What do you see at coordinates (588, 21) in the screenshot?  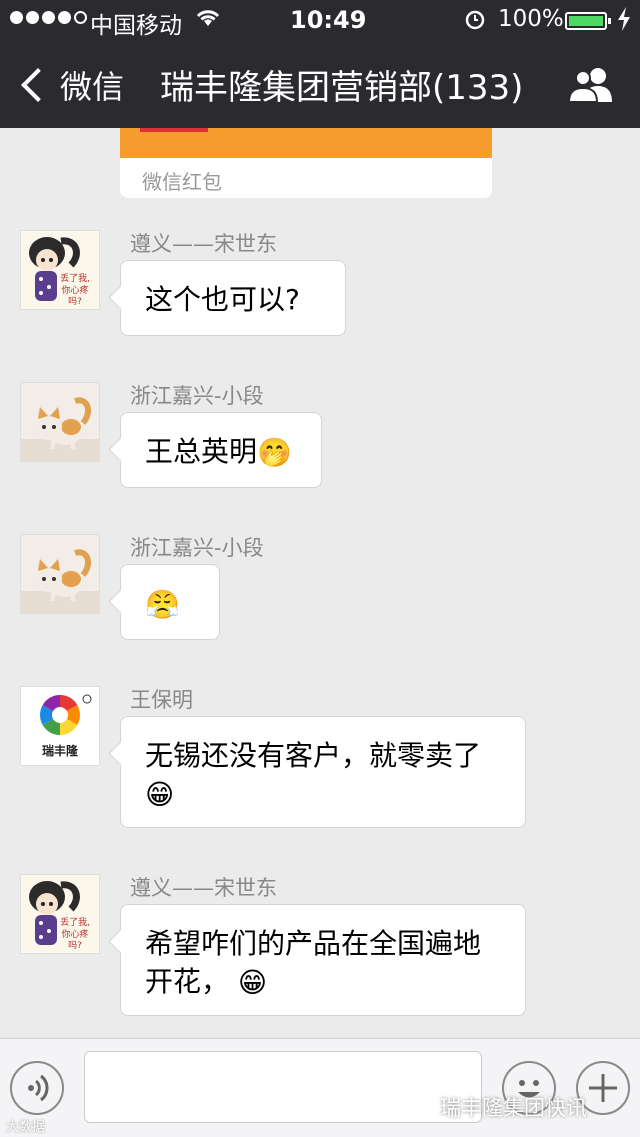 I see `battery-icon` at bounding box center [588, 21].